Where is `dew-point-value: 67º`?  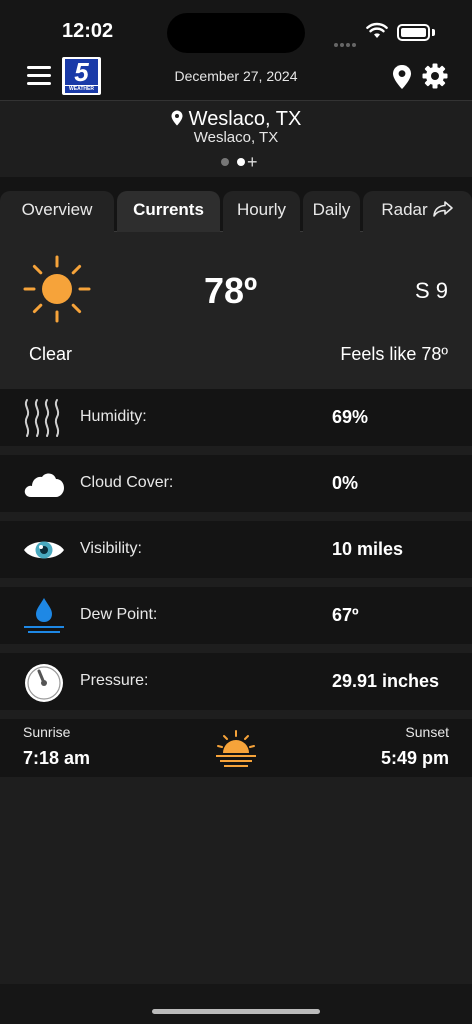
dew-point-value: 67º is located at coordinates (345, 615).